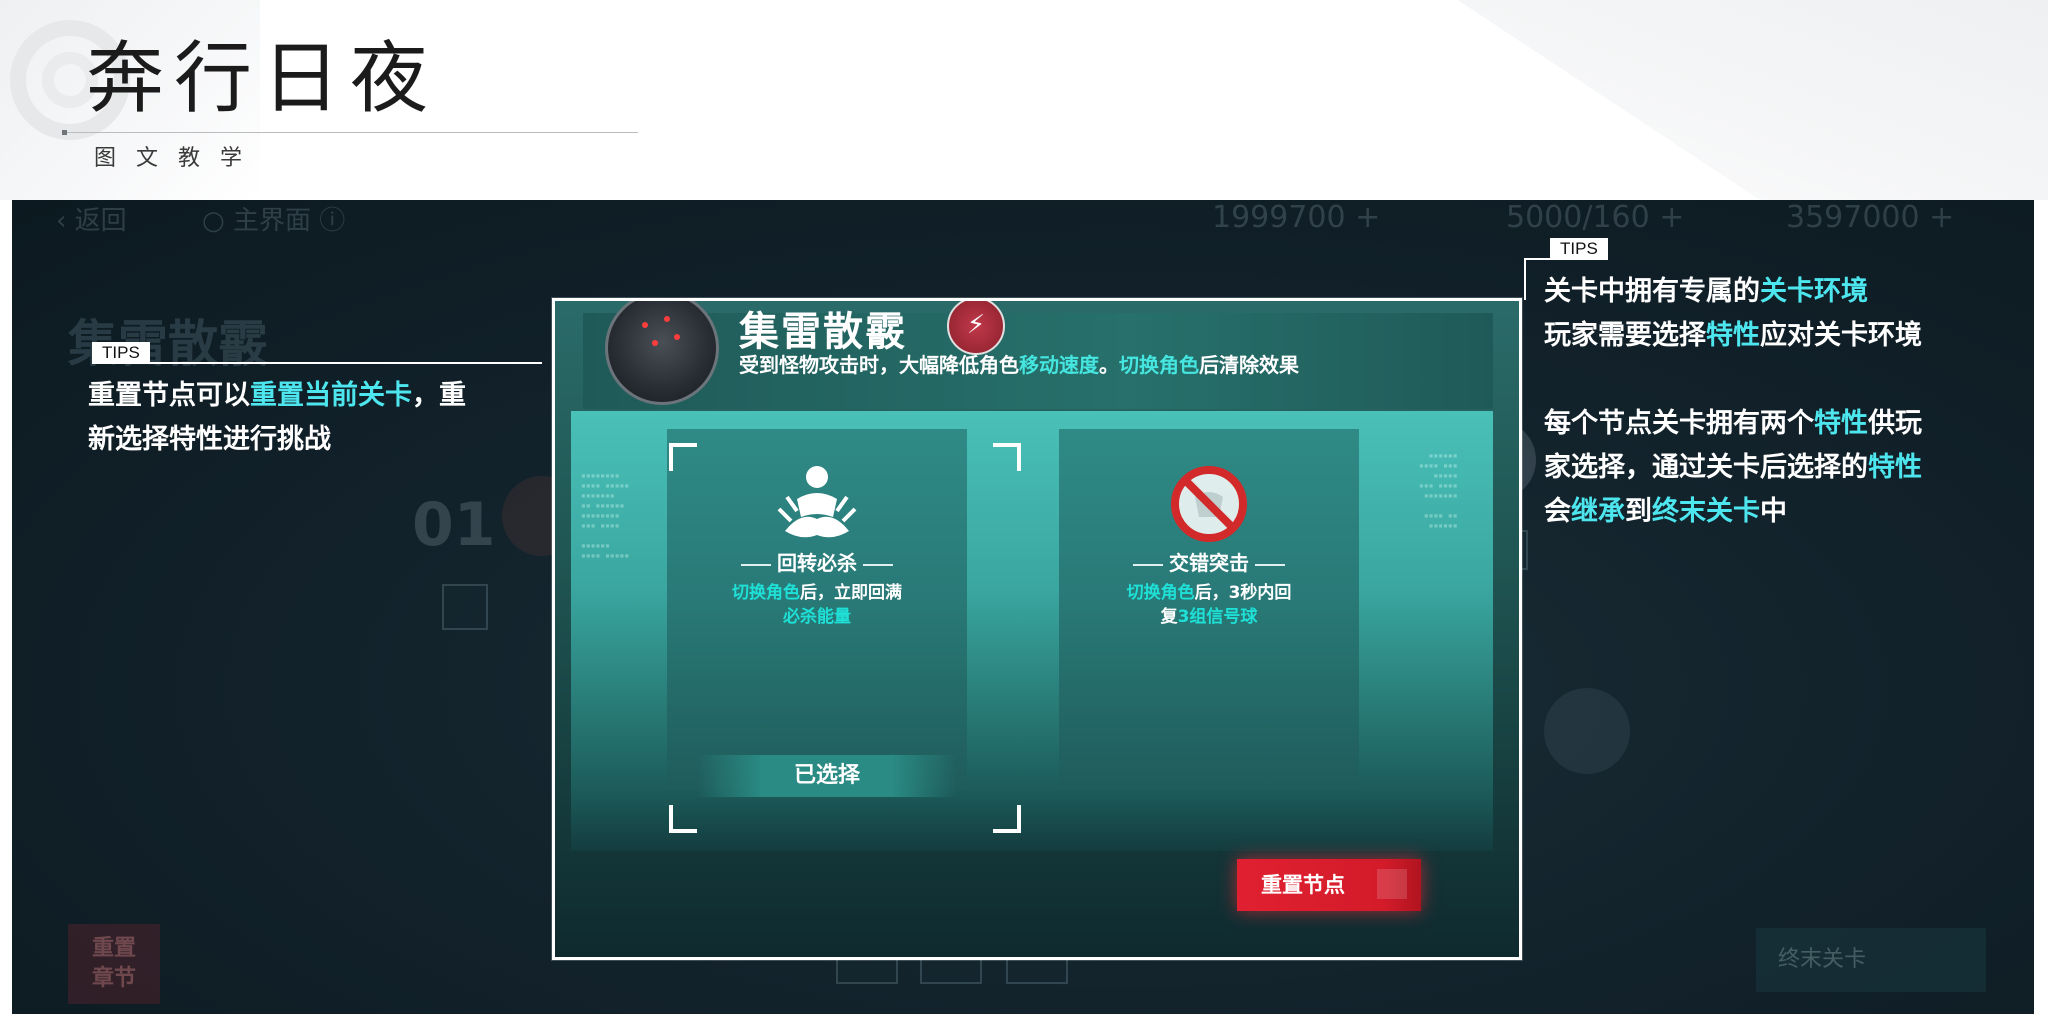  What do you see at coordinates (1784, 380) in the screenshot?
I see `tips-spacer` at bounding box center [1784, 380].